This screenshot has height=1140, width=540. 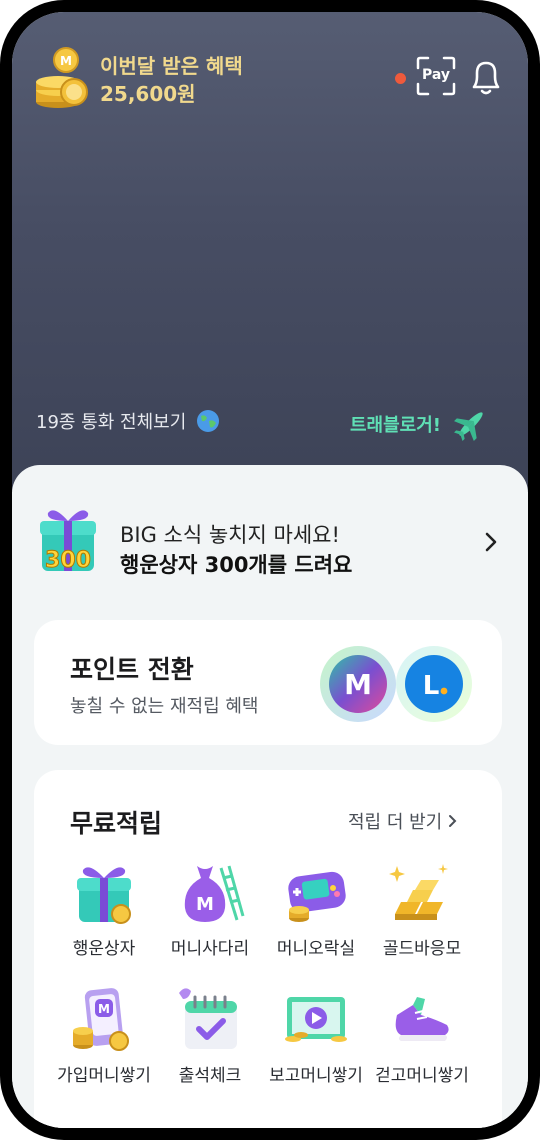 What do you see at coordinates (316, 1076) in the screenshot?
I see `earn-item-label: 보고머니쌓기` at bounding box center [316, 1076].